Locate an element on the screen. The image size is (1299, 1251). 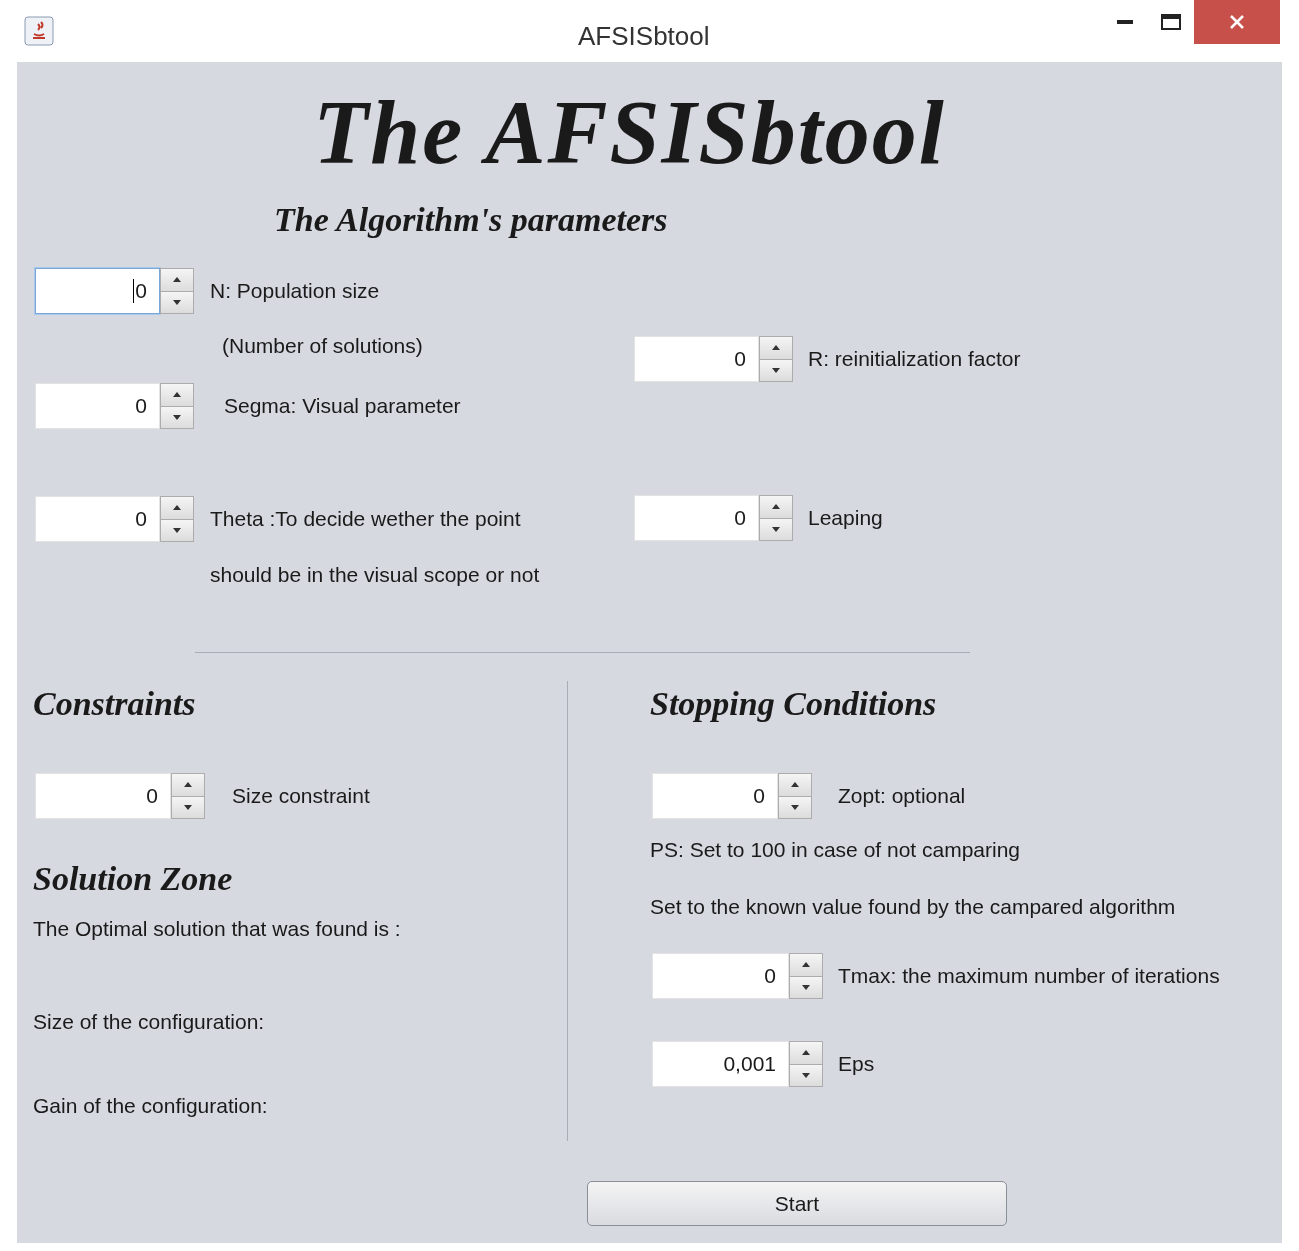
field-note: should be in the visual scope or not is located at coordinates (375, 575).